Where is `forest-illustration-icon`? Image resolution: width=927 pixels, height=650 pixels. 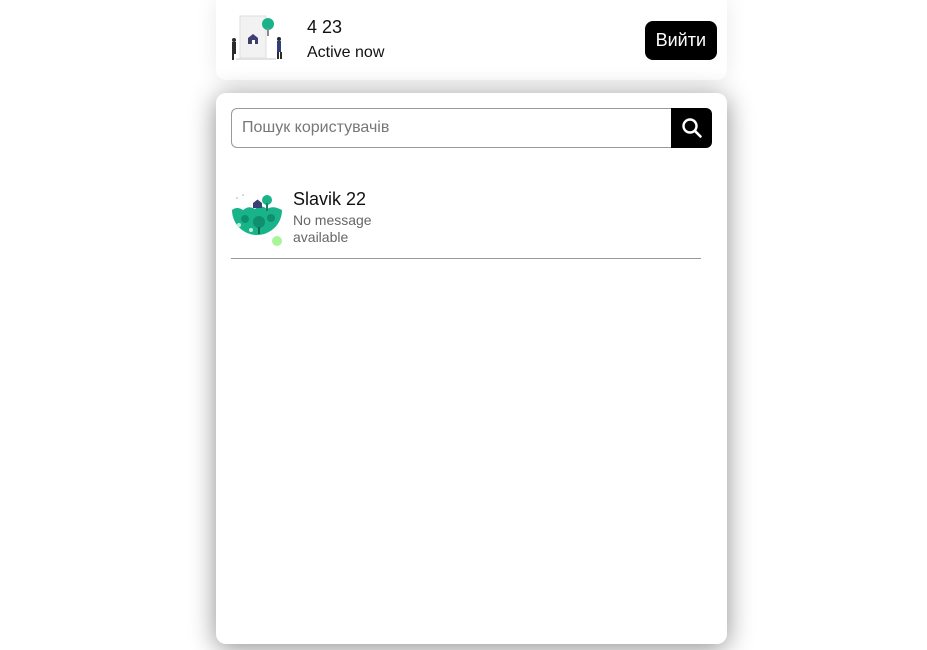 forest-illustration-icon is located at coordinates (257, 216).